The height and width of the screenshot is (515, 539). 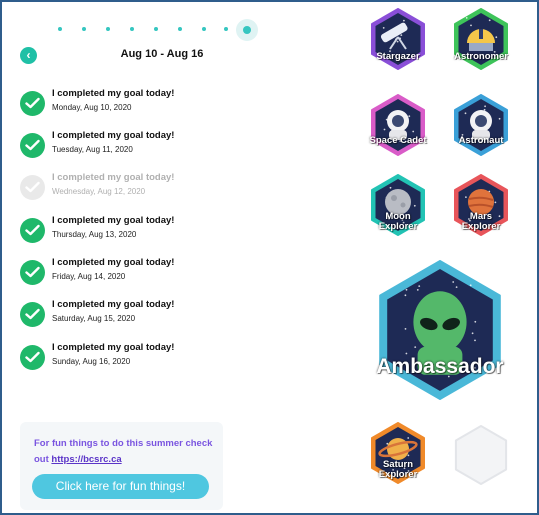 I want to click on badge: Ambassador, so click(x=440, y=330).